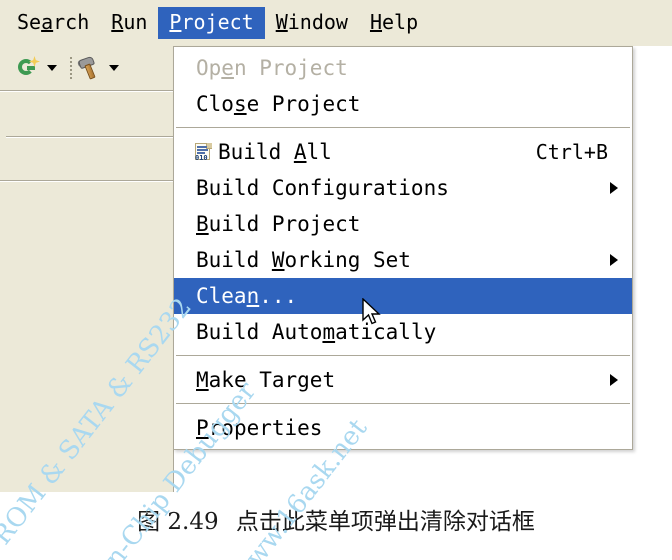 This screenshot has height=560, width=672. What do you see at coordinates (272, 67) in the screenshot?
I see `menu-item-label: Open Project` at bounding box center [272, 67].